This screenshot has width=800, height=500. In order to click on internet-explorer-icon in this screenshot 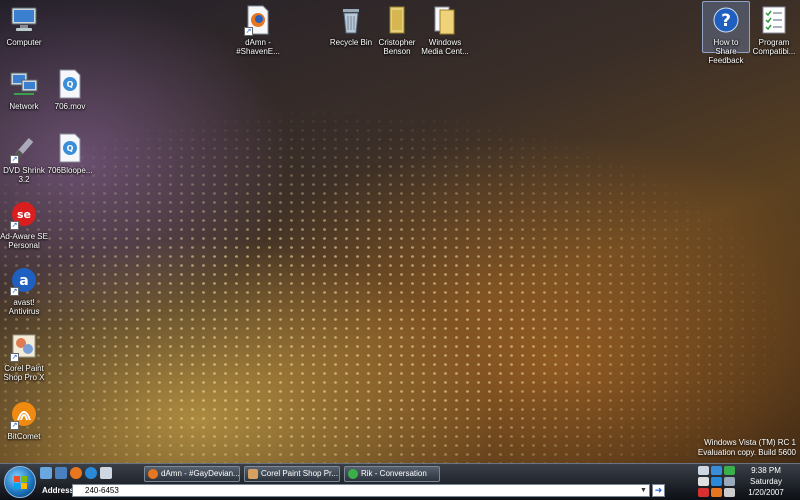, I will do `click(91, 473)`.